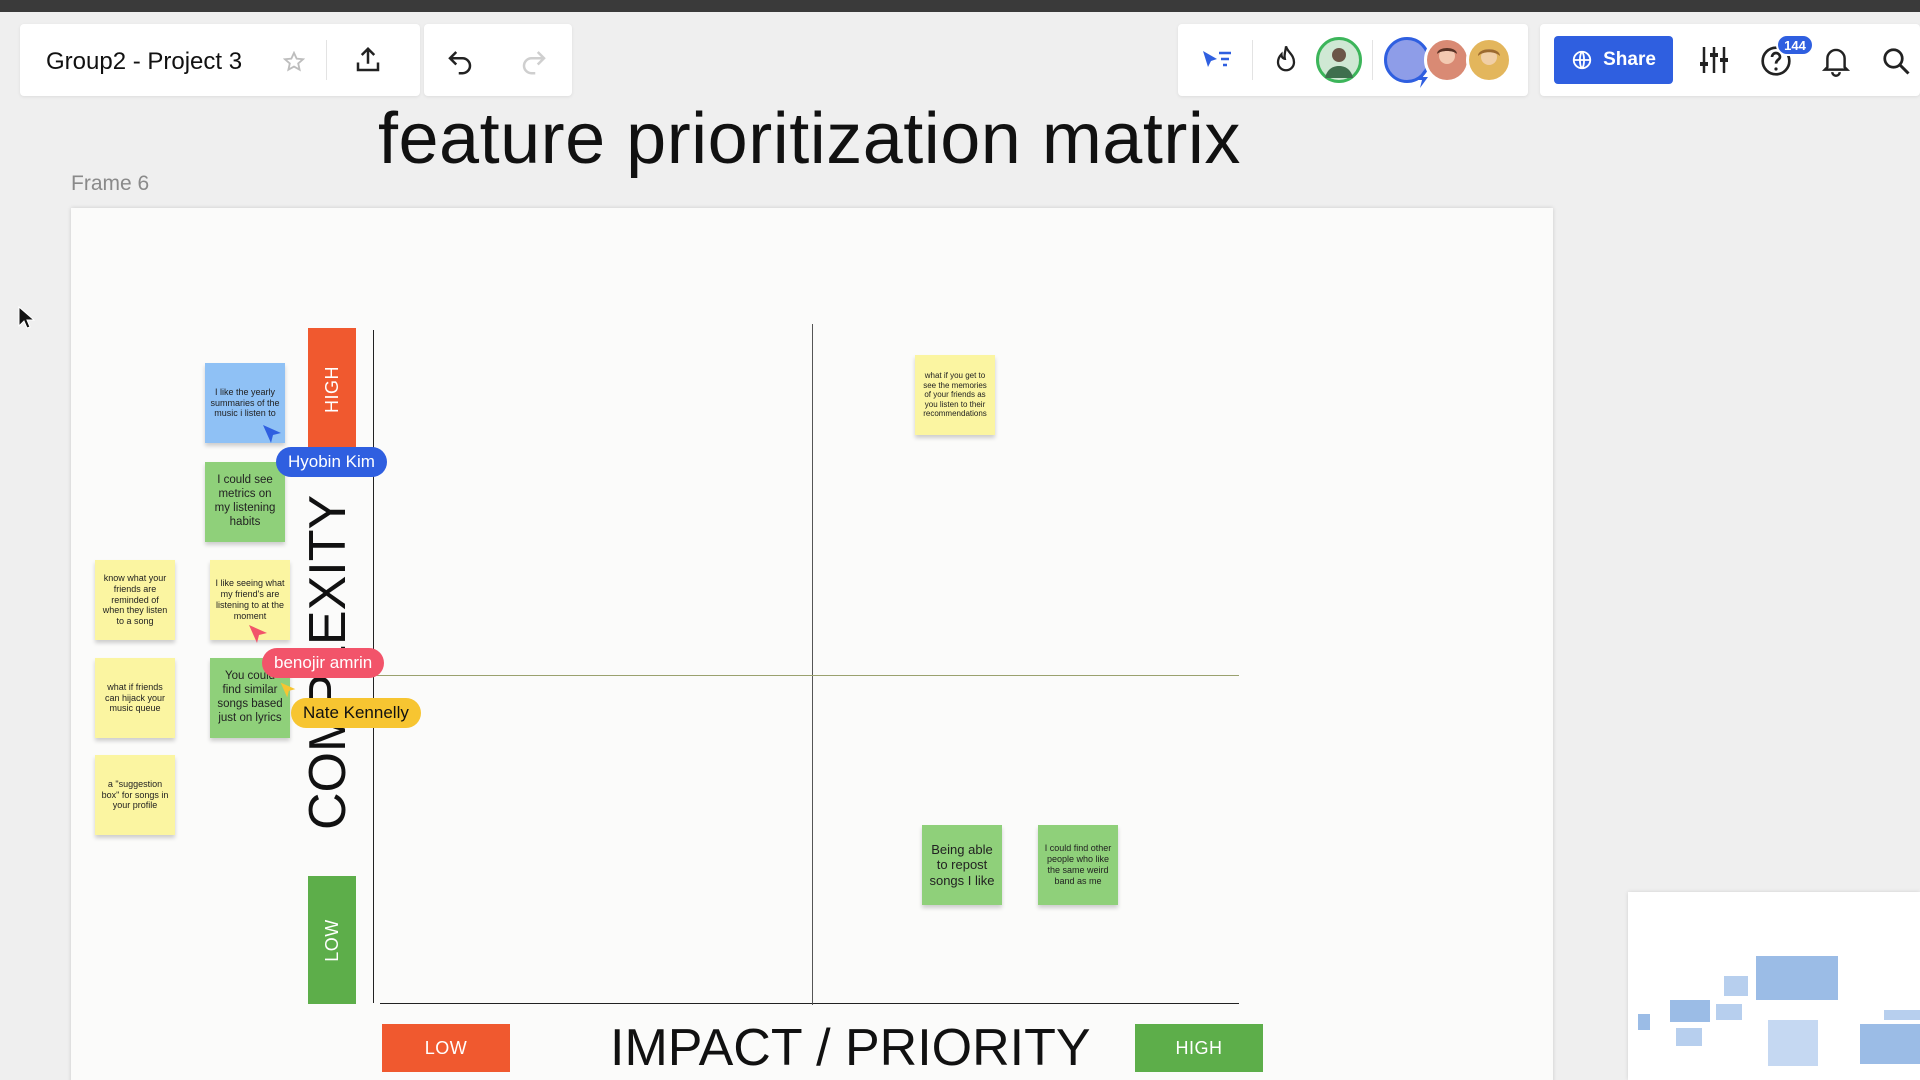 Image resolution: width=1920 pixels, height=1080 pixels. I want to click on share-button: Share, so click(1613, 60).